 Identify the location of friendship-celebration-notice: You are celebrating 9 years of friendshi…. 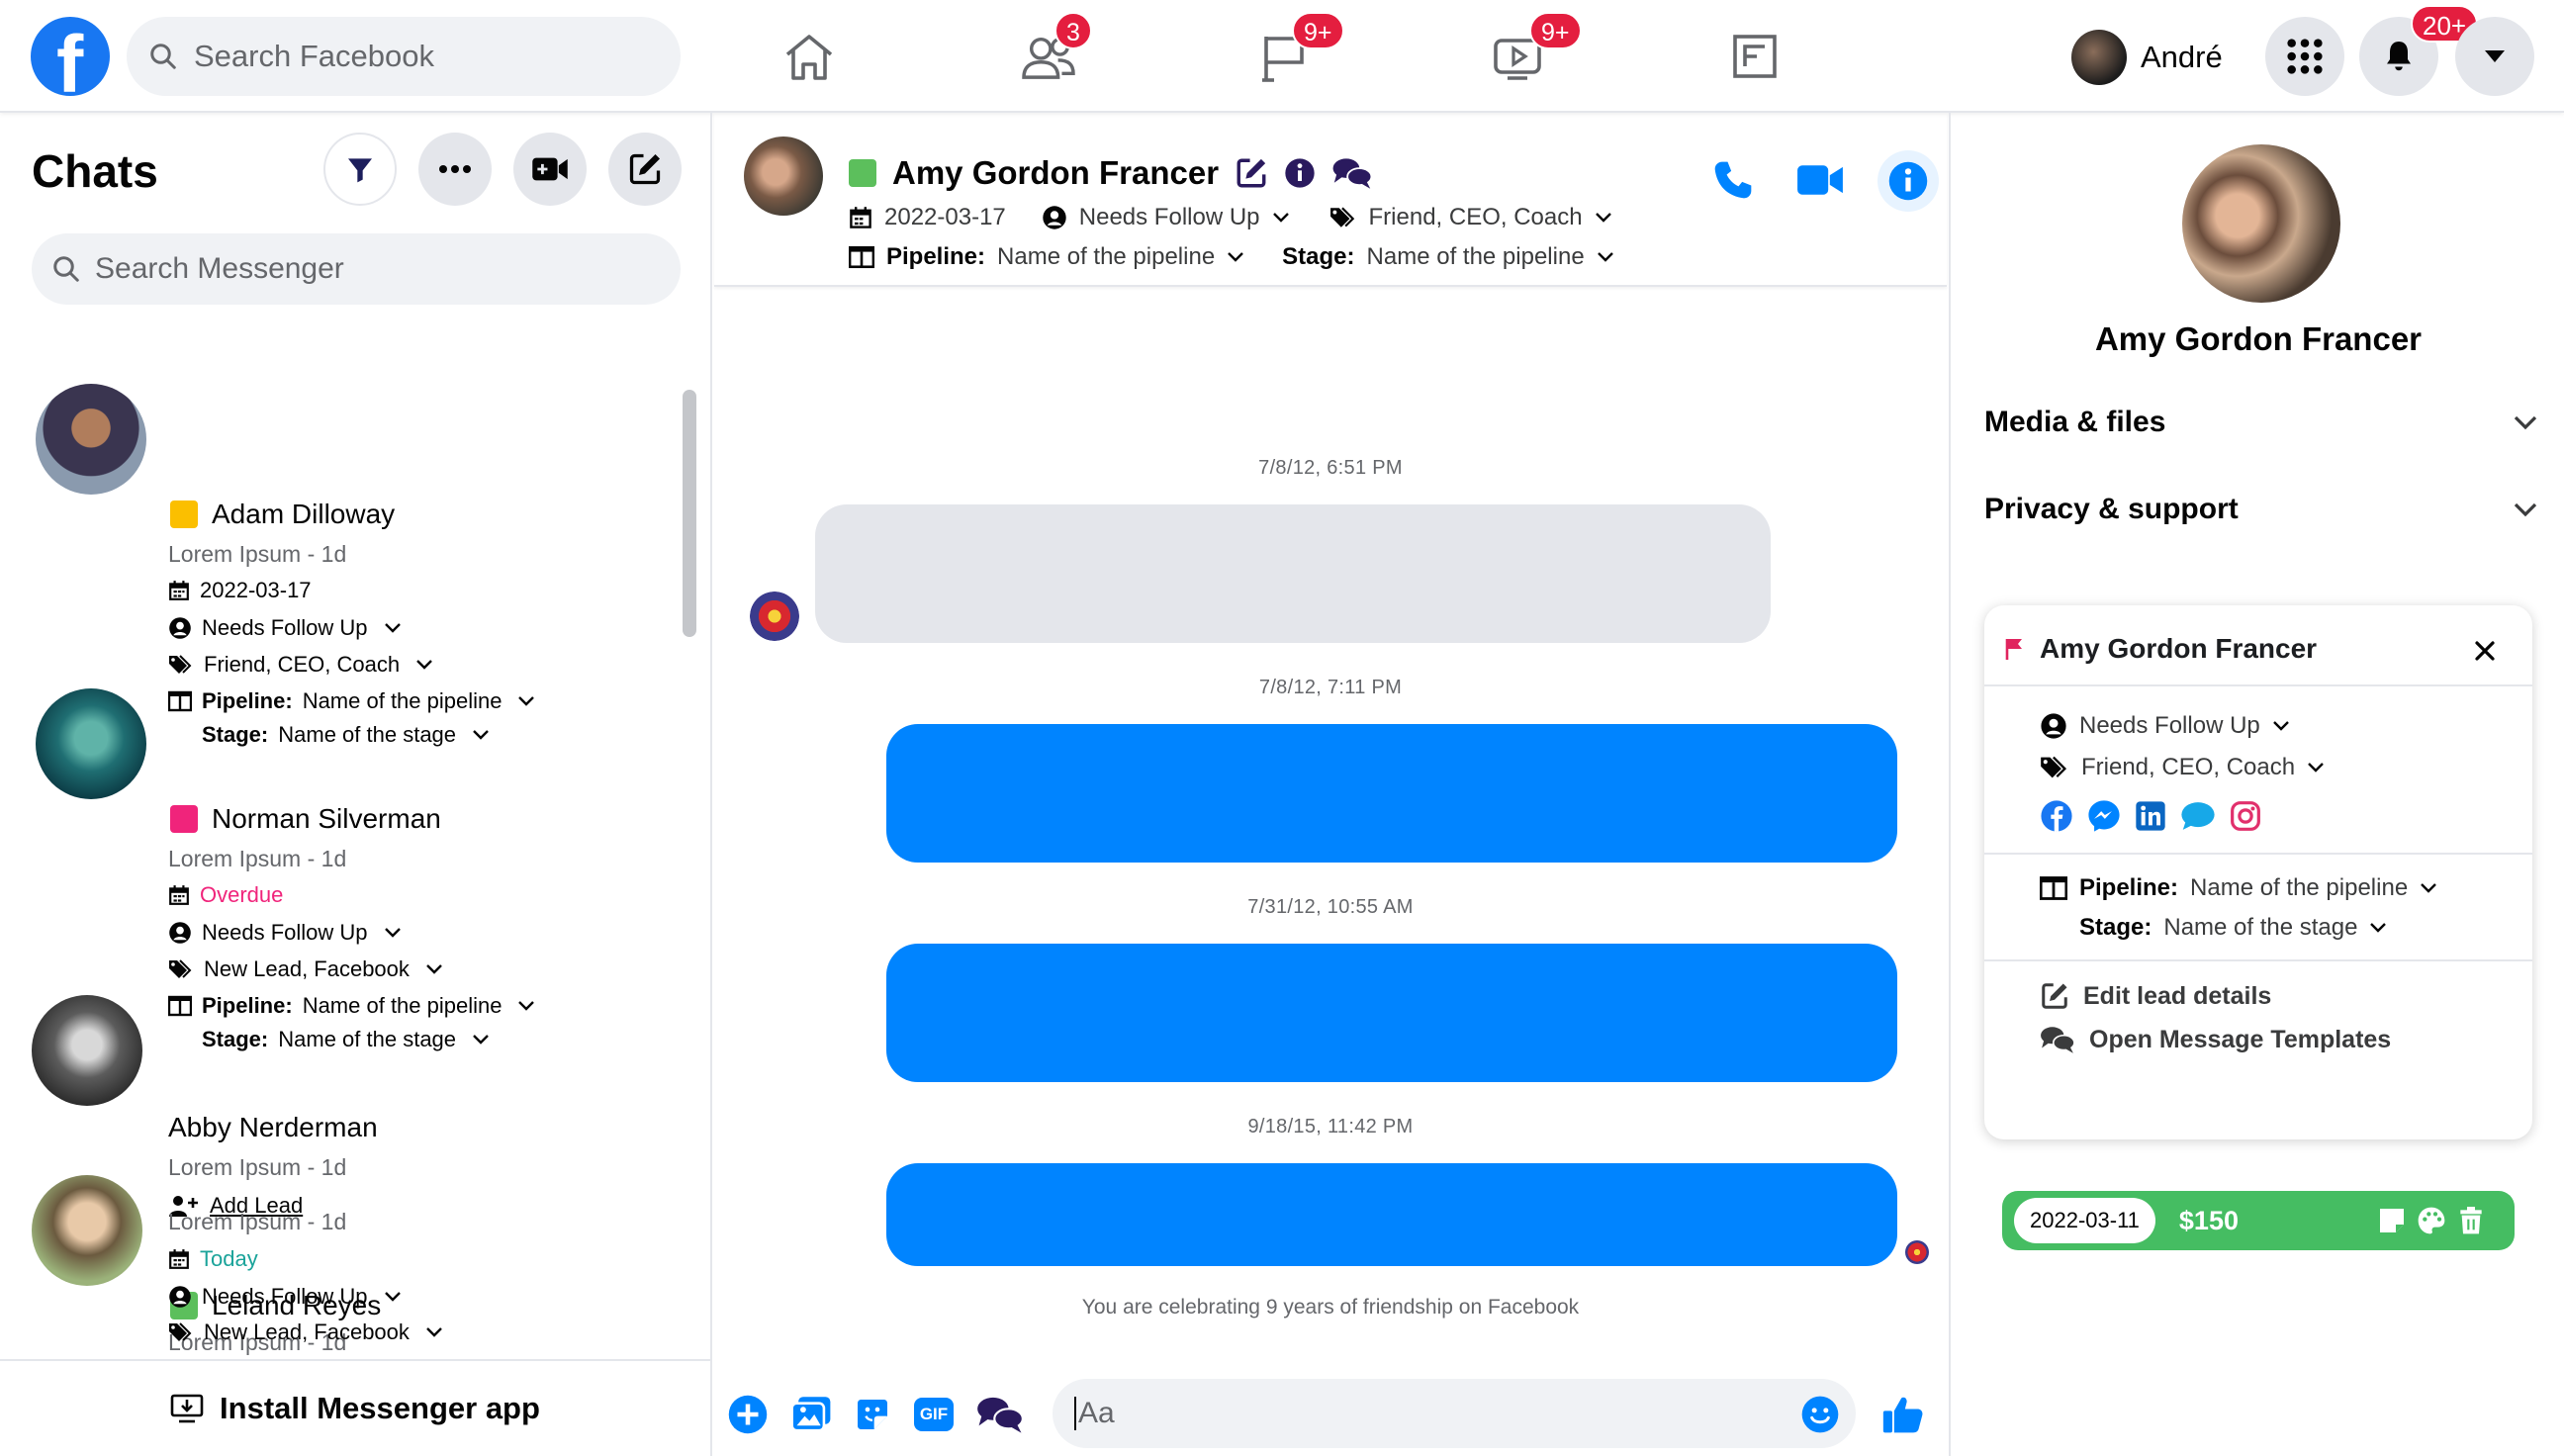
(1330, 1307).